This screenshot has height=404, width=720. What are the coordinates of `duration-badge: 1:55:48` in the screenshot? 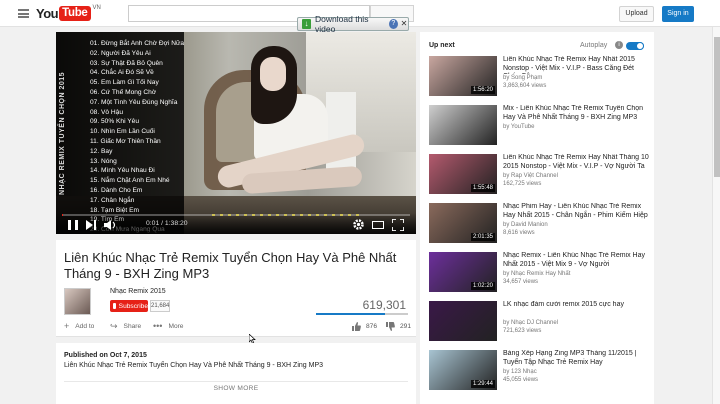 It's located at (482, 188).